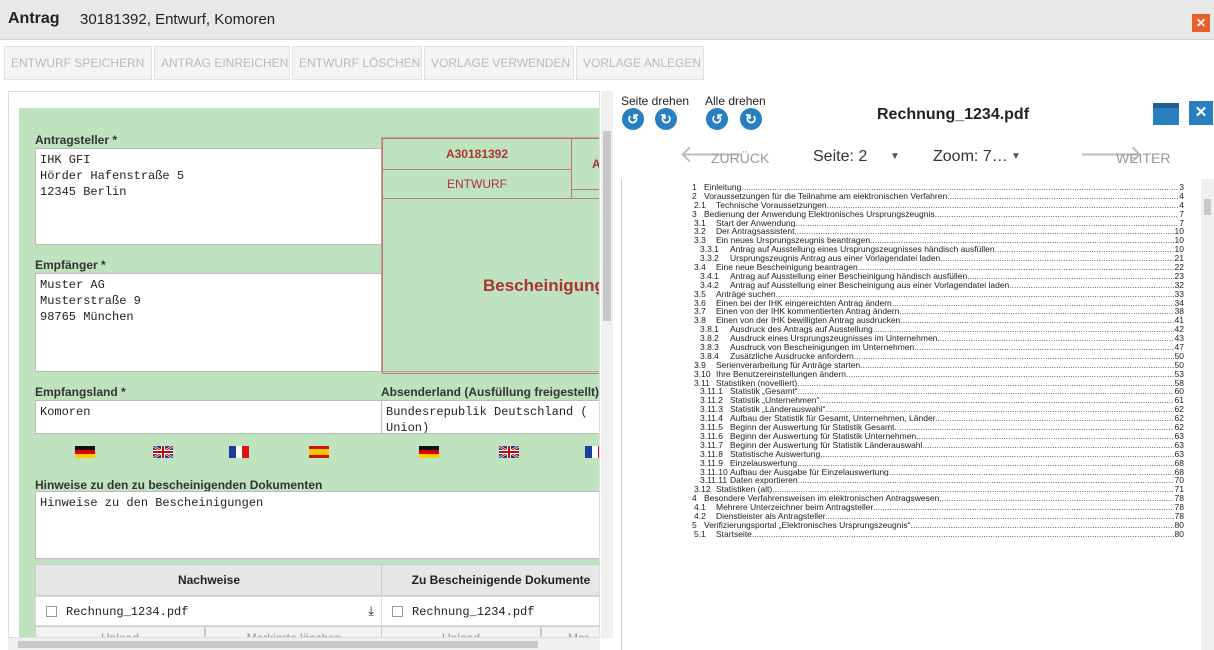 This screenshot has width=1214, height=650. I want to click on toc-entry-number: 3, so click(694, 214).